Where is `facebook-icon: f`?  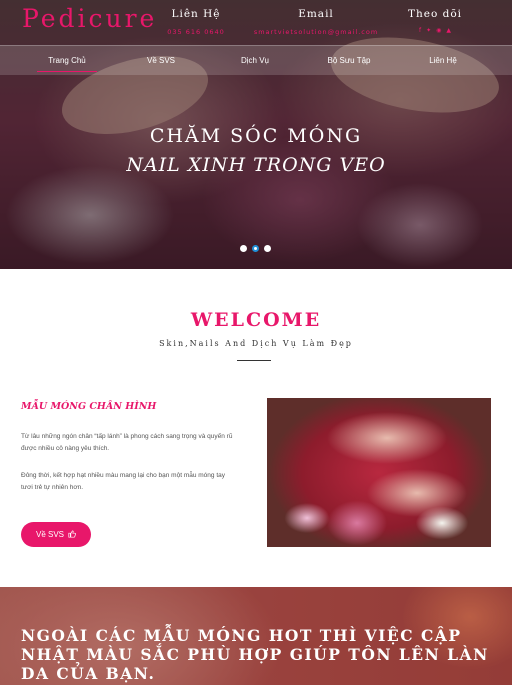 facebook-icon: f is located at coordinates (420, 30).